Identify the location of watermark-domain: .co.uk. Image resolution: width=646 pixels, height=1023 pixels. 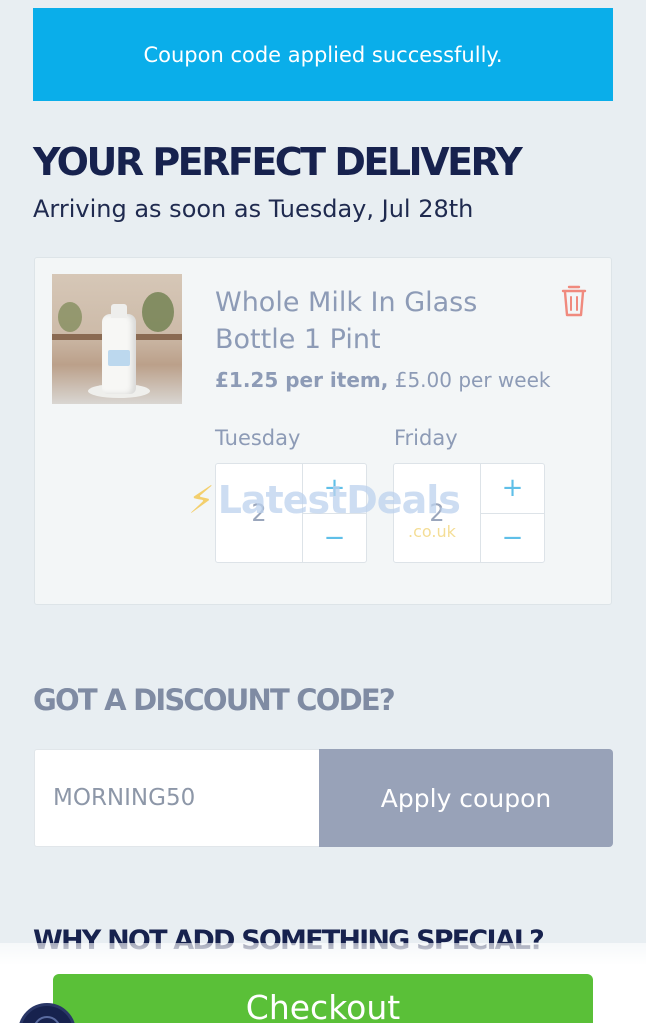
(432, 531).